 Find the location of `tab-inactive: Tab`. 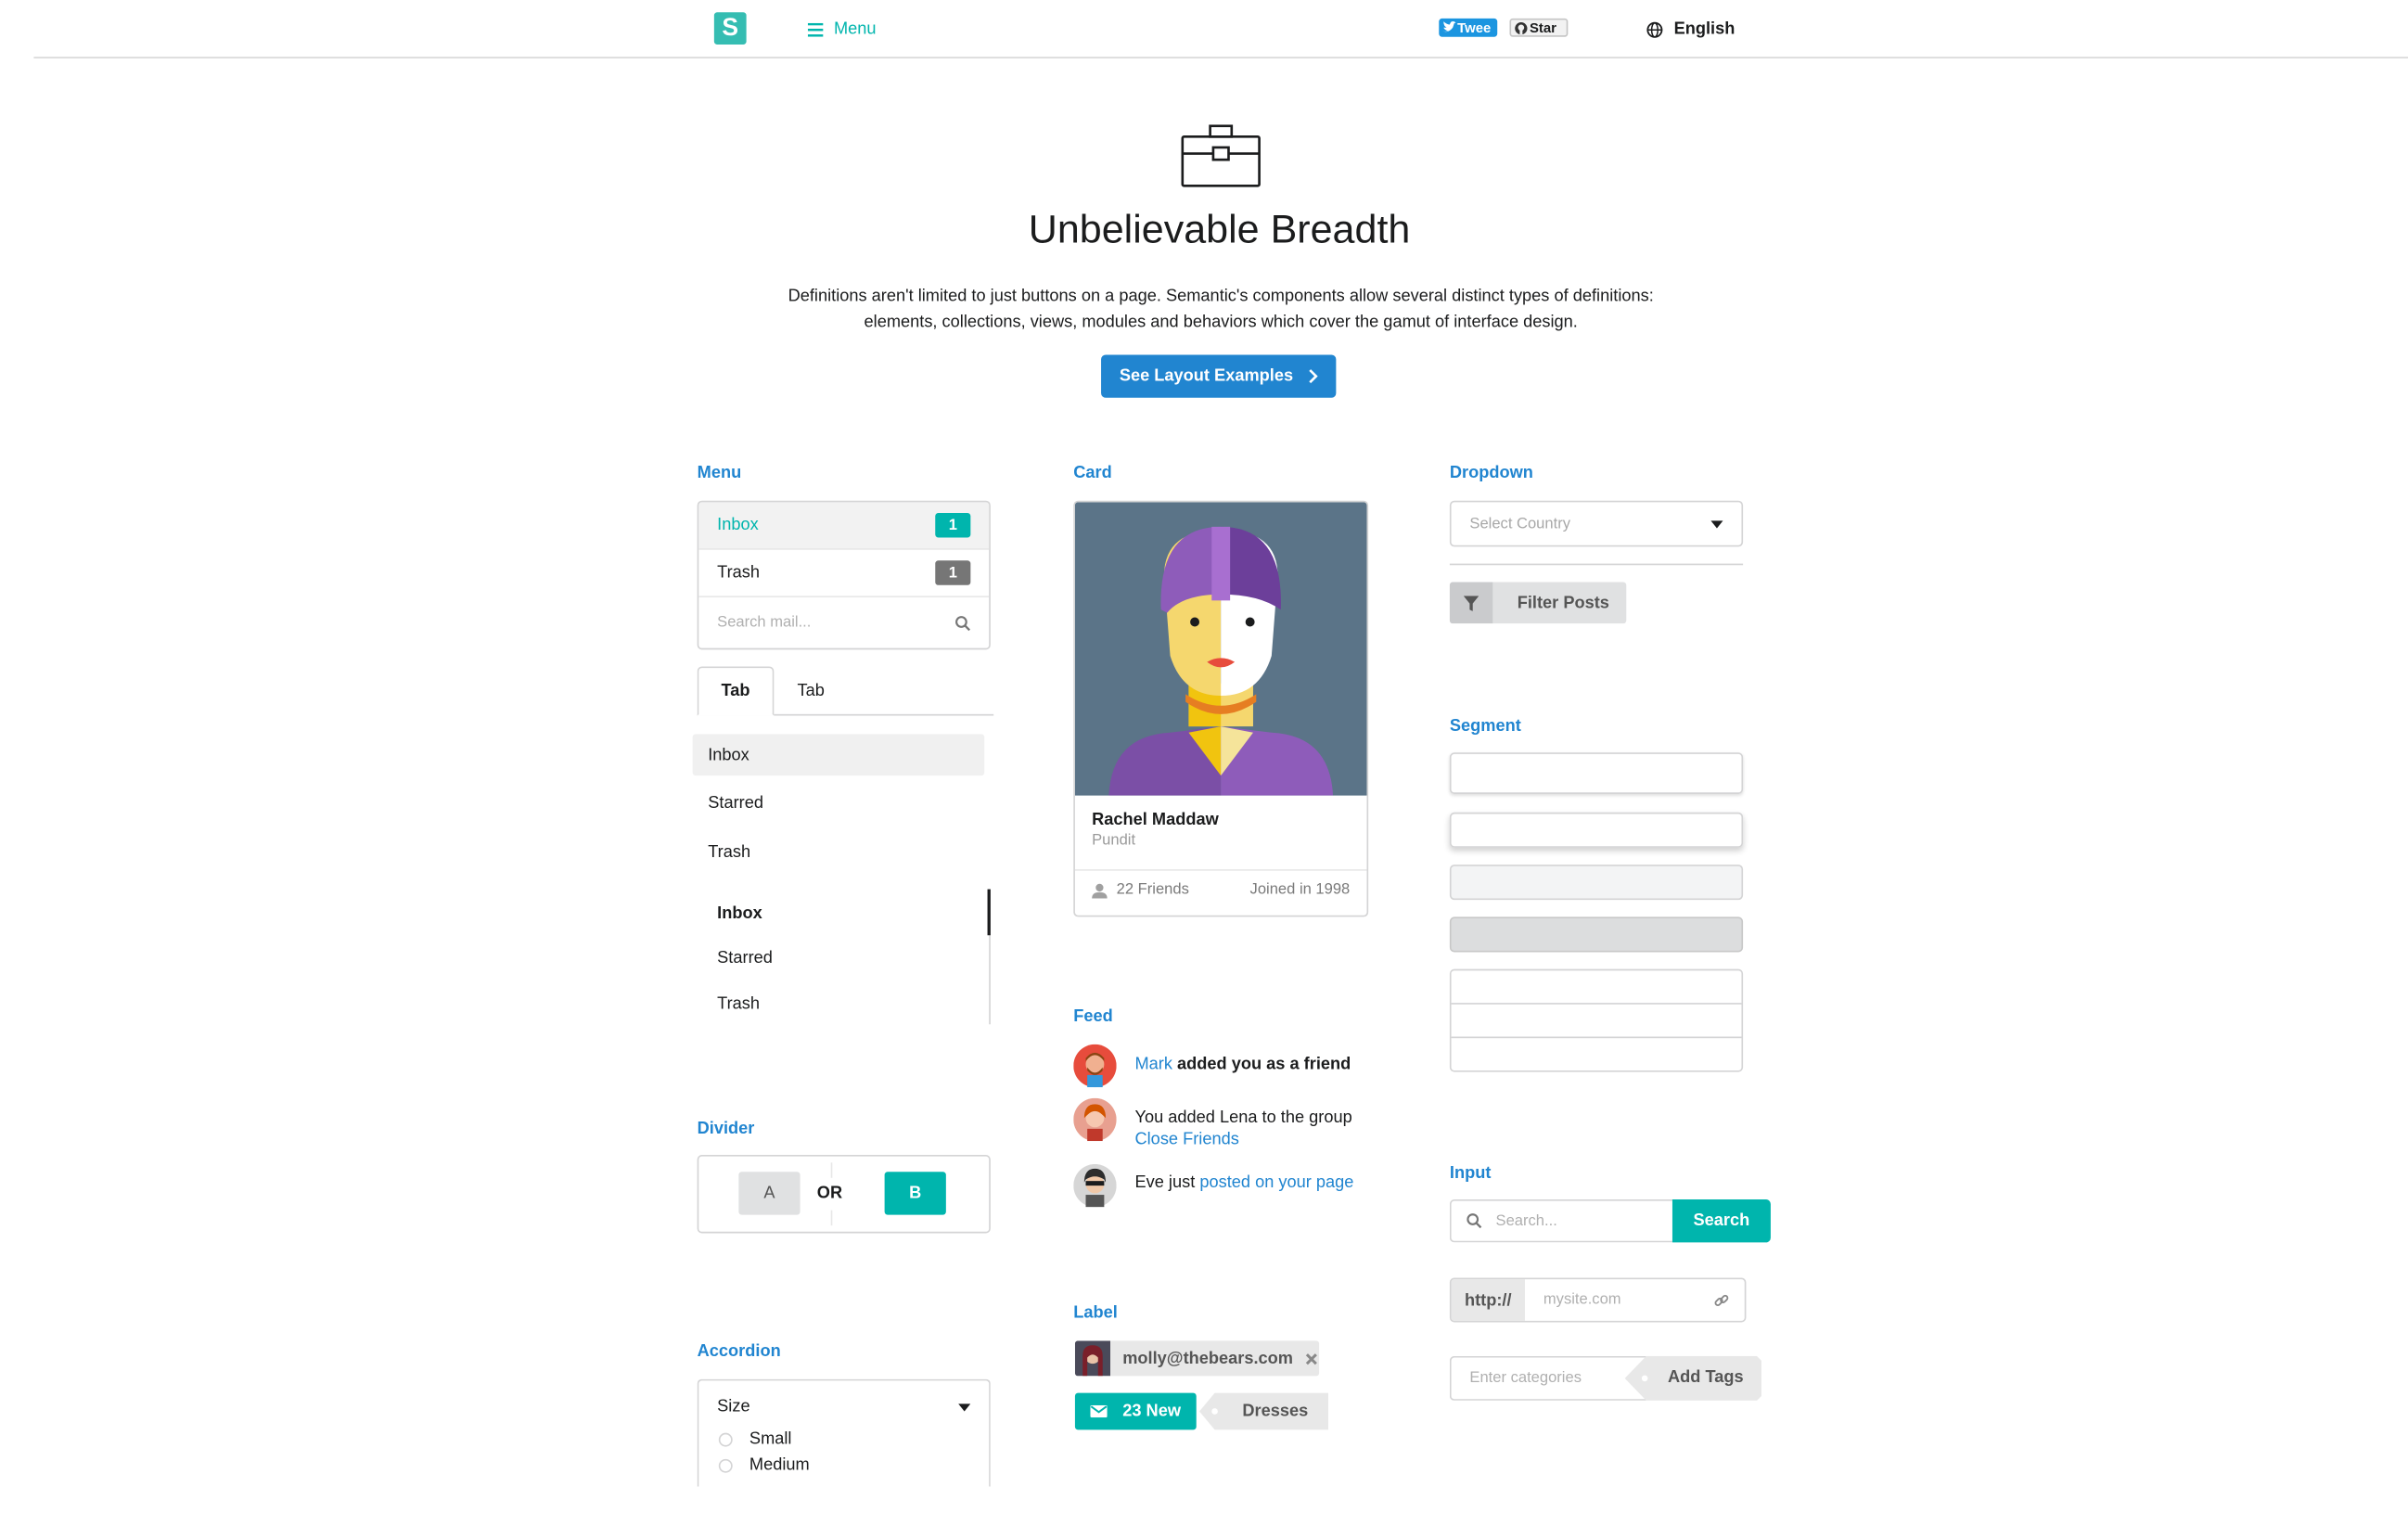

tab-inactive: Tab is located at coordinates (811, 692).